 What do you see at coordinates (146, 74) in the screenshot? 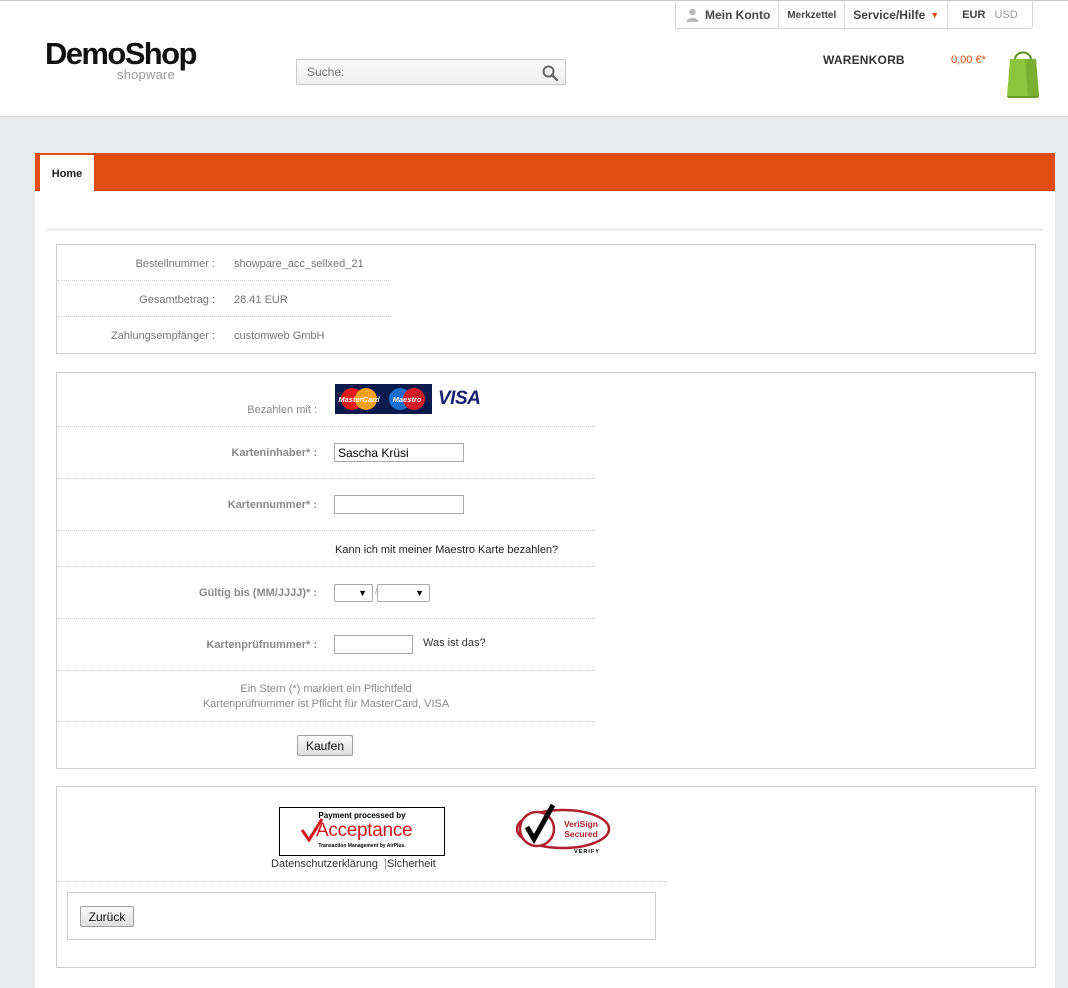
I see `logo-subtext: shopware` at bounding box center [146, 74].